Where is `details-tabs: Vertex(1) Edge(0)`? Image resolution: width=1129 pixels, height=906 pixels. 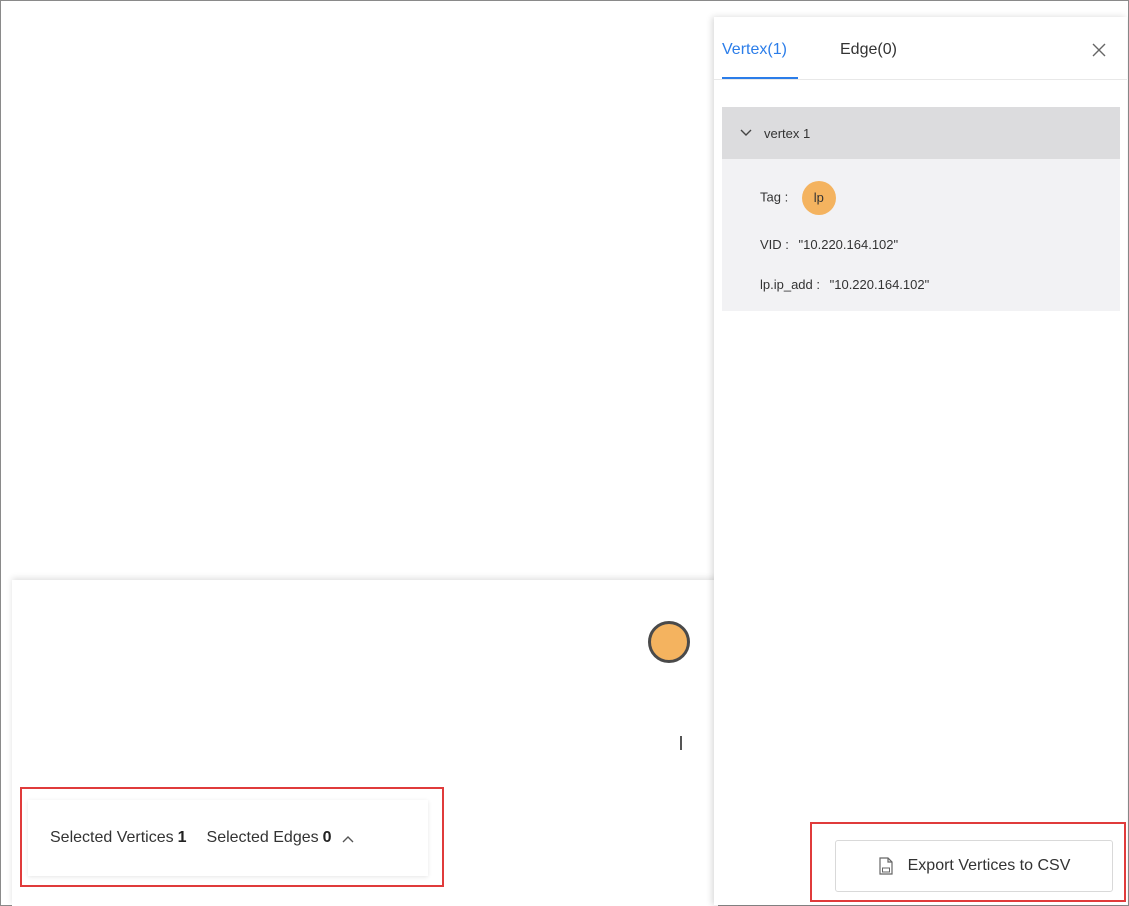
details-tabs: Vertex(1) Edge(0) is located at coordinates (920, 54).